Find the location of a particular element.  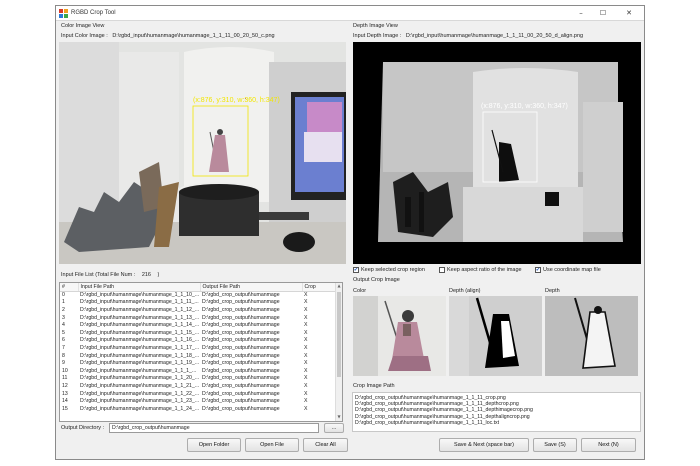

column-header-index: # is located at coordinates (69, 287).